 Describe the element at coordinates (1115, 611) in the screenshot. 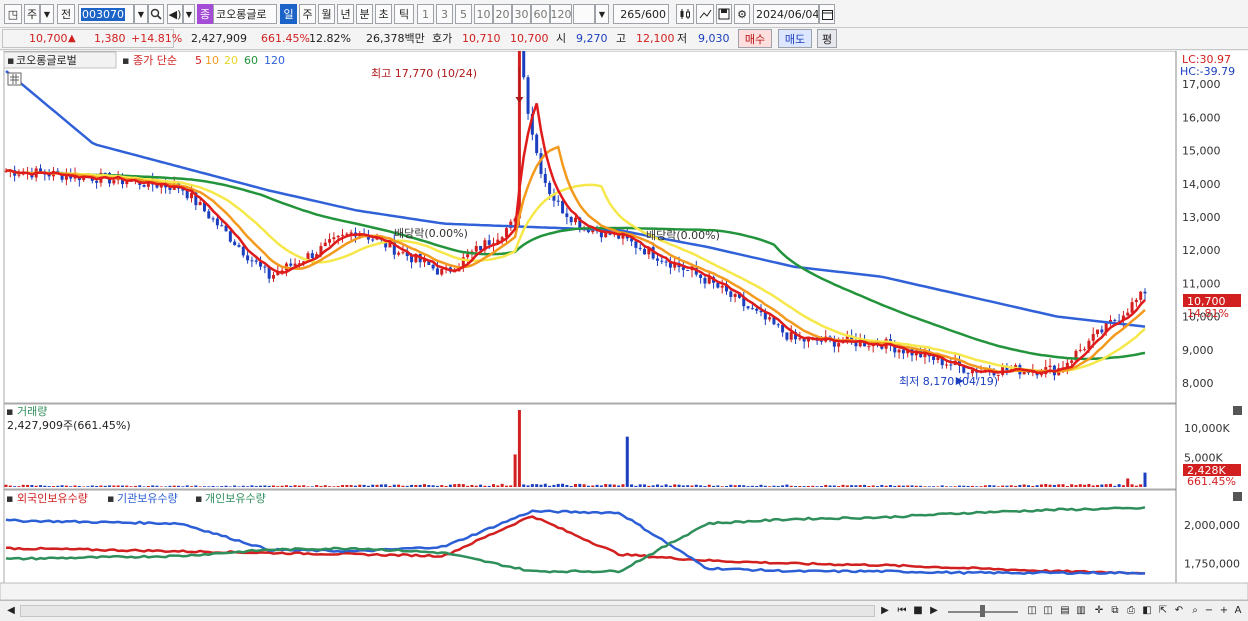

I see `compare-icon: ⧉` at that location.